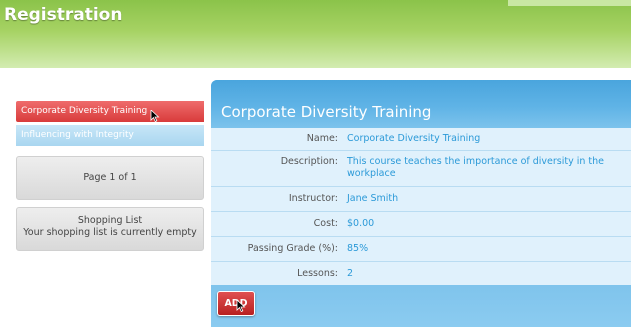 The height and width of the screenshot is (327, 631). What do you see at coordinates (414, 138) in the screenshot?
I see `detail-value: Corporate Diversity Training` at bounding box center [414, 138].